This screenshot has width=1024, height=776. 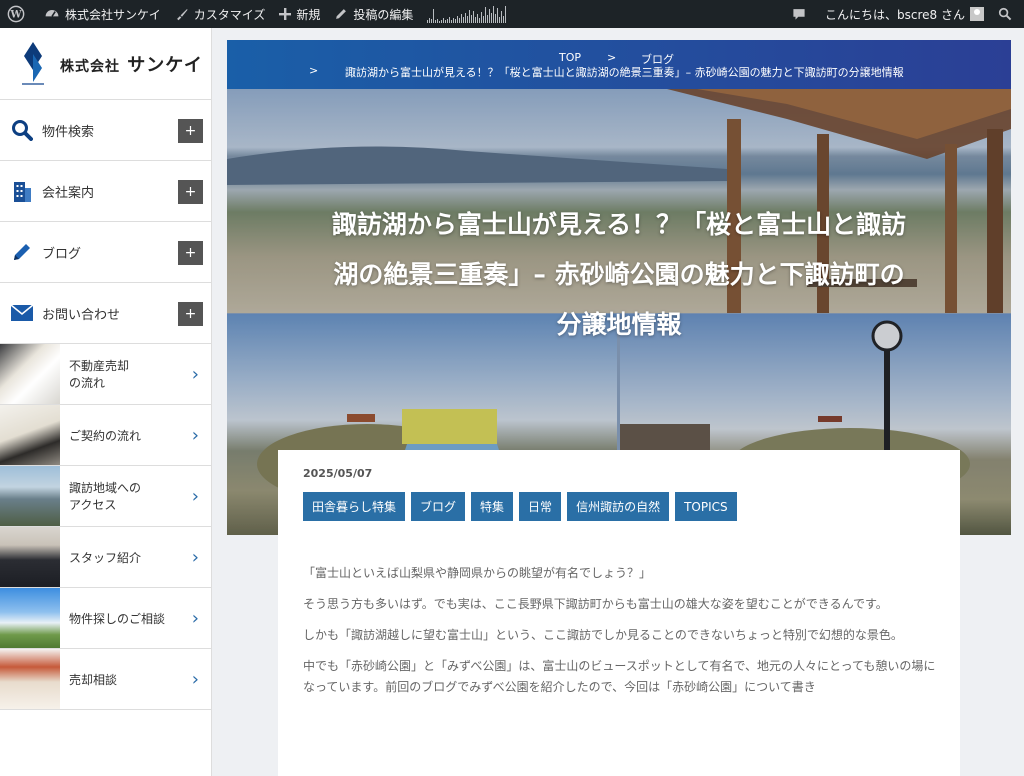 What do you see at coordinates (895, 14) in the screenshot?
I see `greeting-label: こんにちは、bscre8 さん` at bounding box center [895, 14].